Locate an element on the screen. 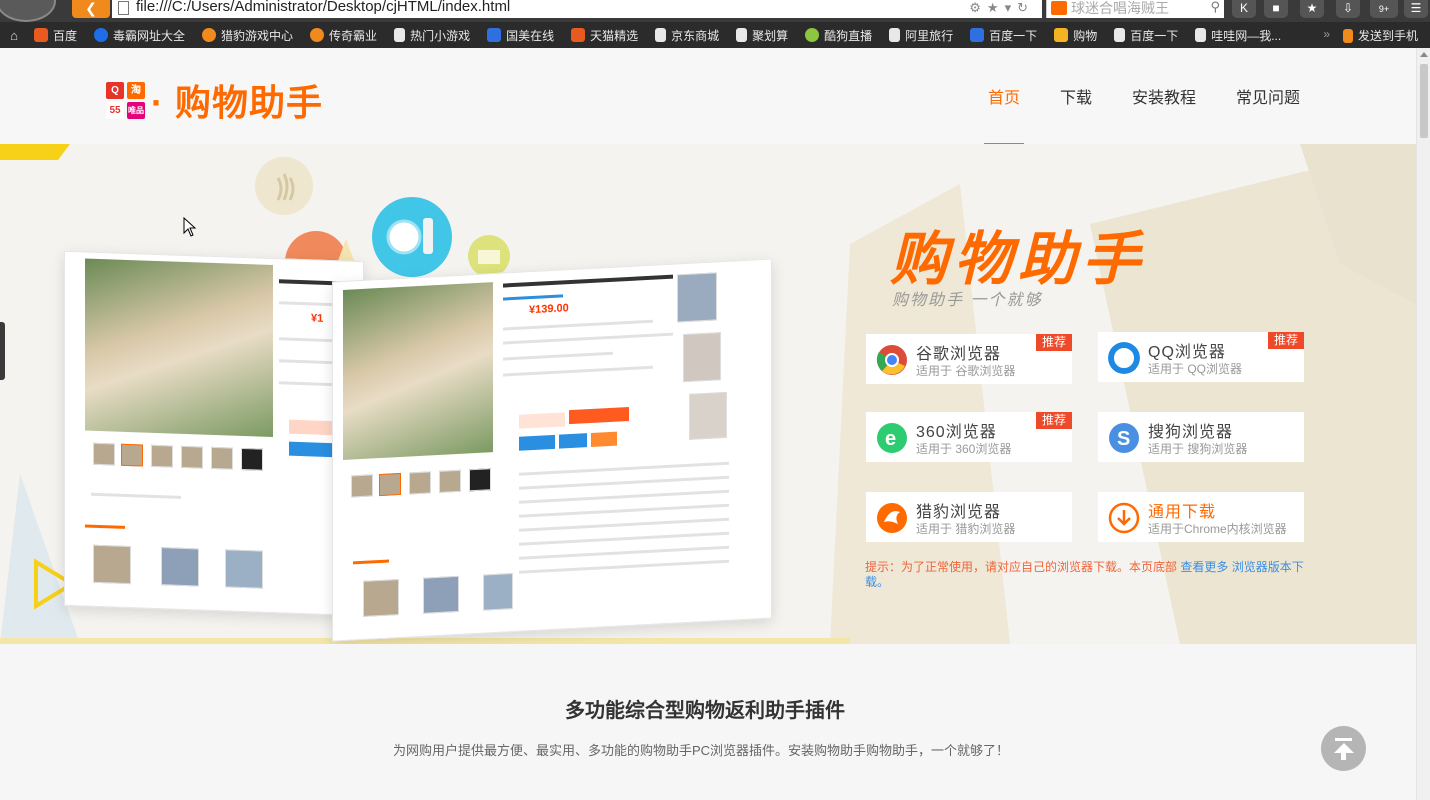 Image resolution: width=1430 pixels, height=800 pixels. nav-install-guide: 安装教程 is located at coordinates (1164, 96).